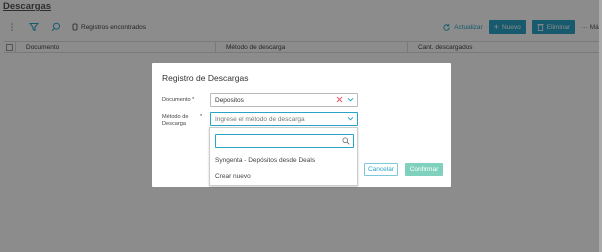 The width and height of the screenshot is (602, 252). Describe the element at coordinates (284, 100) in the screenshot. I see `document-select: Depositos` at that location.